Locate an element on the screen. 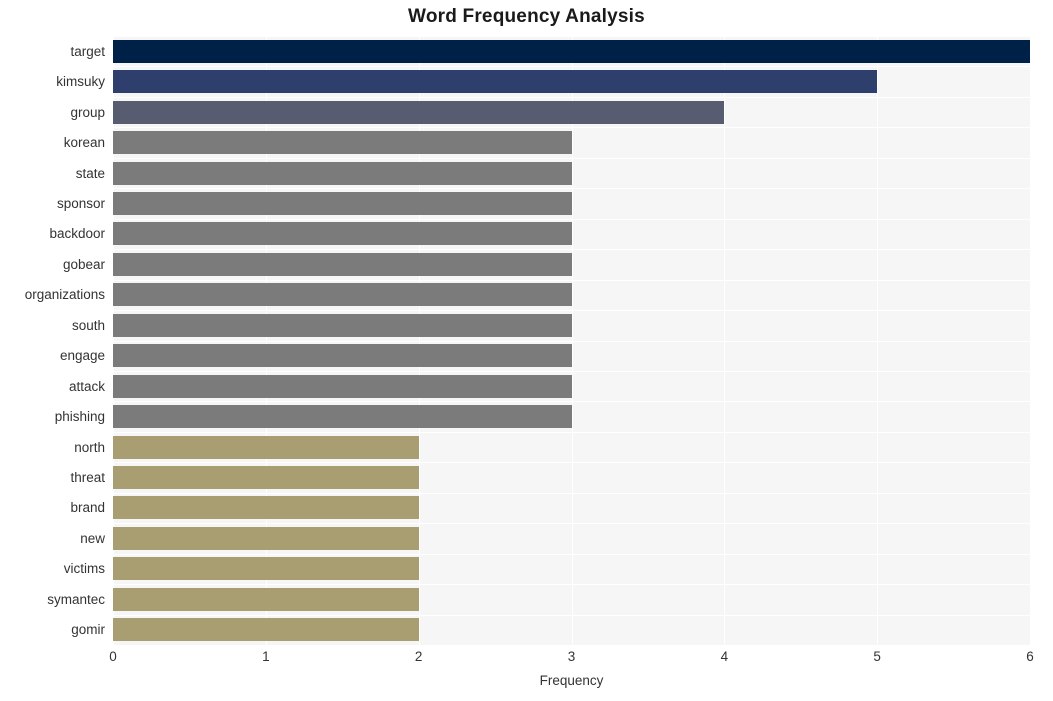  y-axis-tick-label: victims is located at coordinates (84, 569).